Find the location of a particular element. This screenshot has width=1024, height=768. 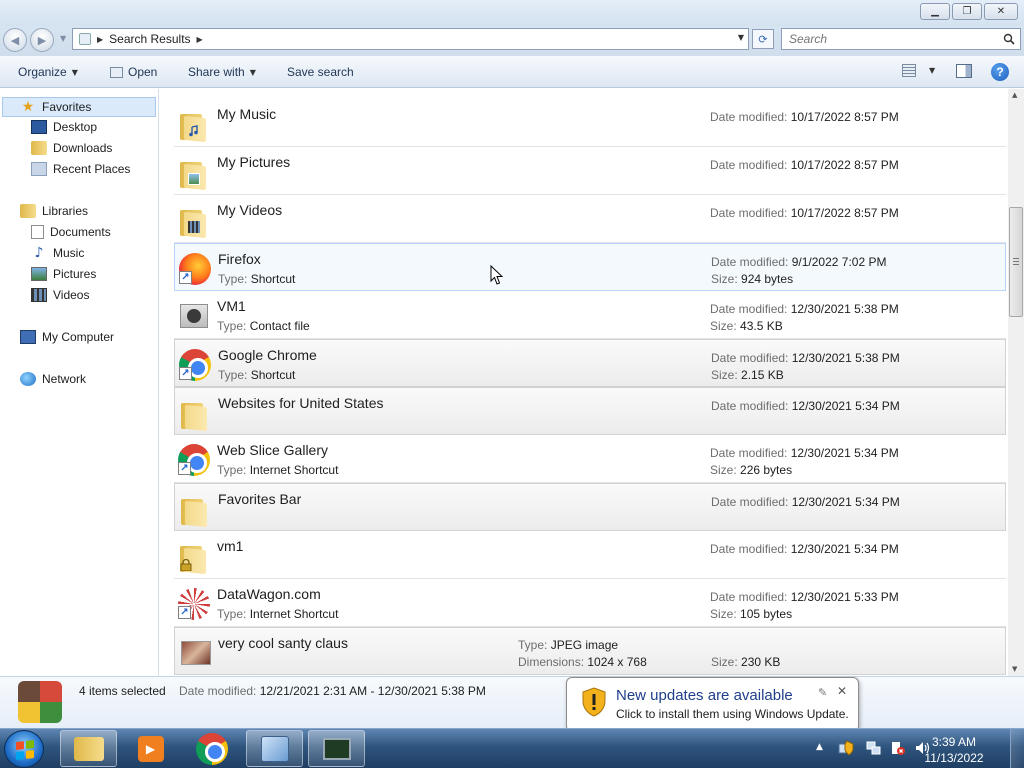

sidebar-item-label: Libraries is located at coordinates (65, 211).